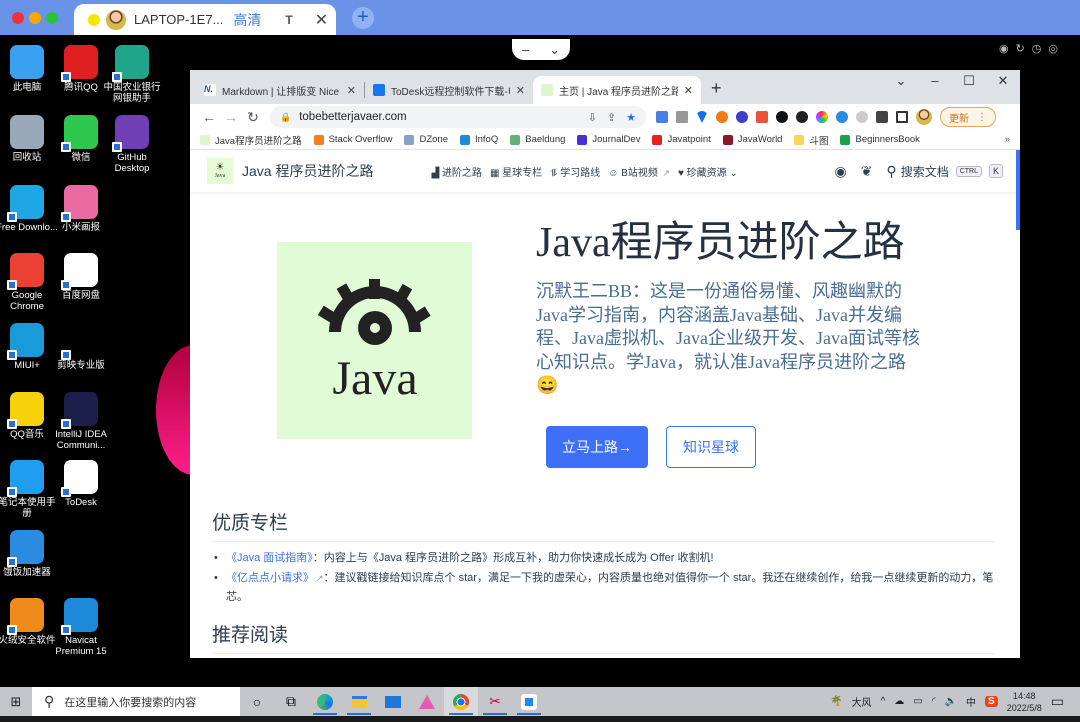  I want to click on system-clock: 14:48 2022/5/8, so click(1024, 702).